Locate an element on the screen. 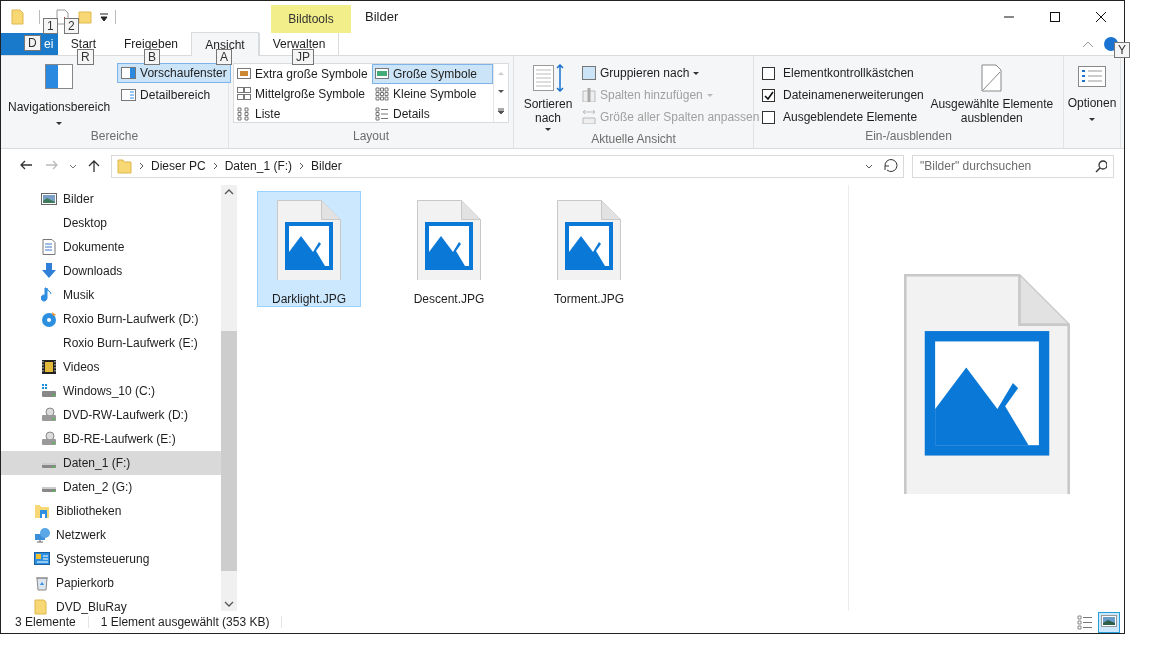 Image resolution: width=1152 pixels, height=648 pixels. film-icon is located at coordinates (49, 367).